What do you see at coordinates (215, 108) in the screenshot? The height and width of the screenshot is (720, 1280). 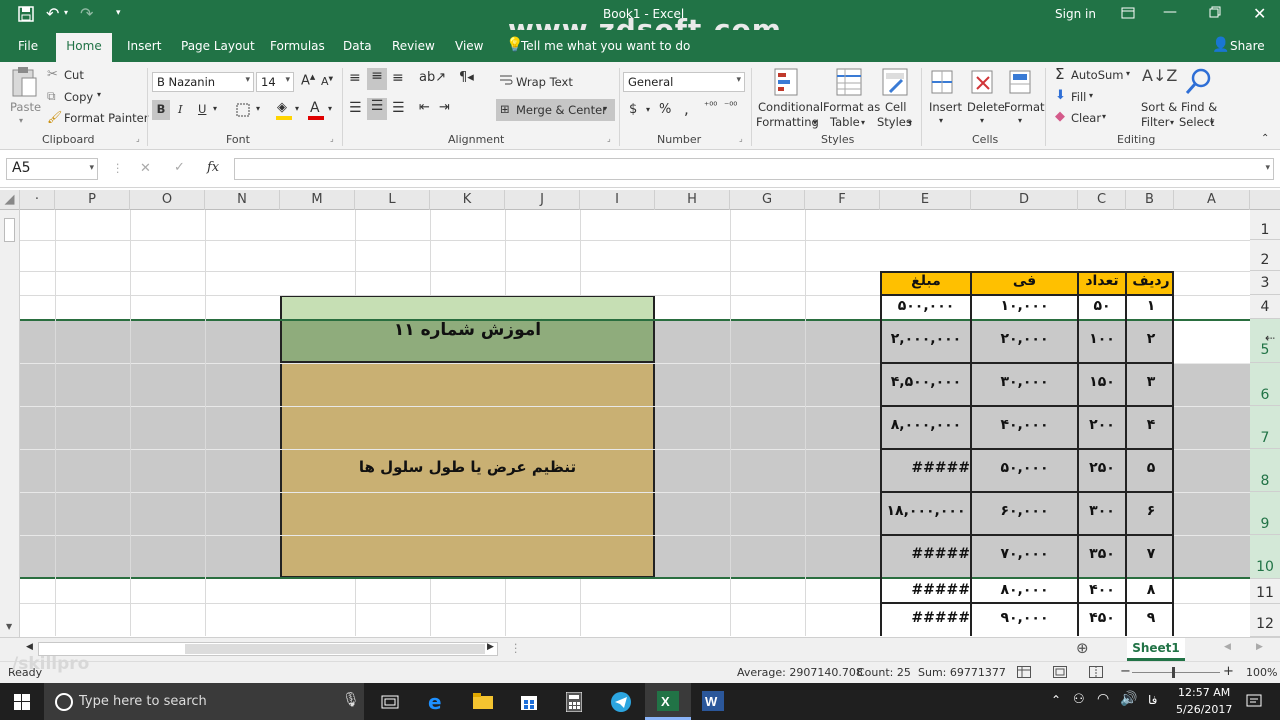 I see `underline-dropdown-icon: ▾` at bounding box center [215, 108].